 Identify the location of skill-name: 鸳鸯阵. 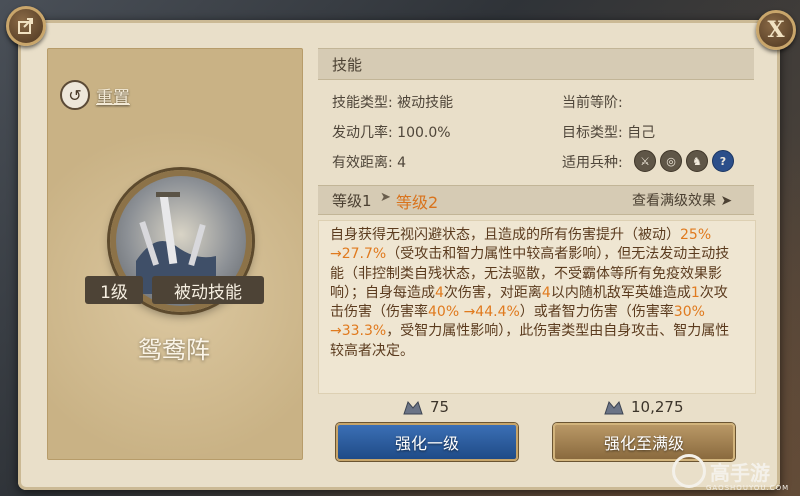
(174, 350).